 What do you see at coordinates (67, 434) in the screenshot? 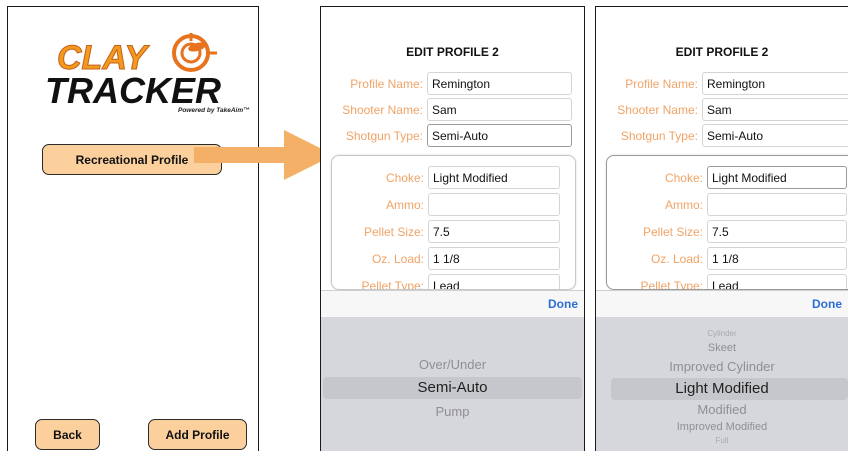
I see `back-button: Back` at bounding box center [67, 434].